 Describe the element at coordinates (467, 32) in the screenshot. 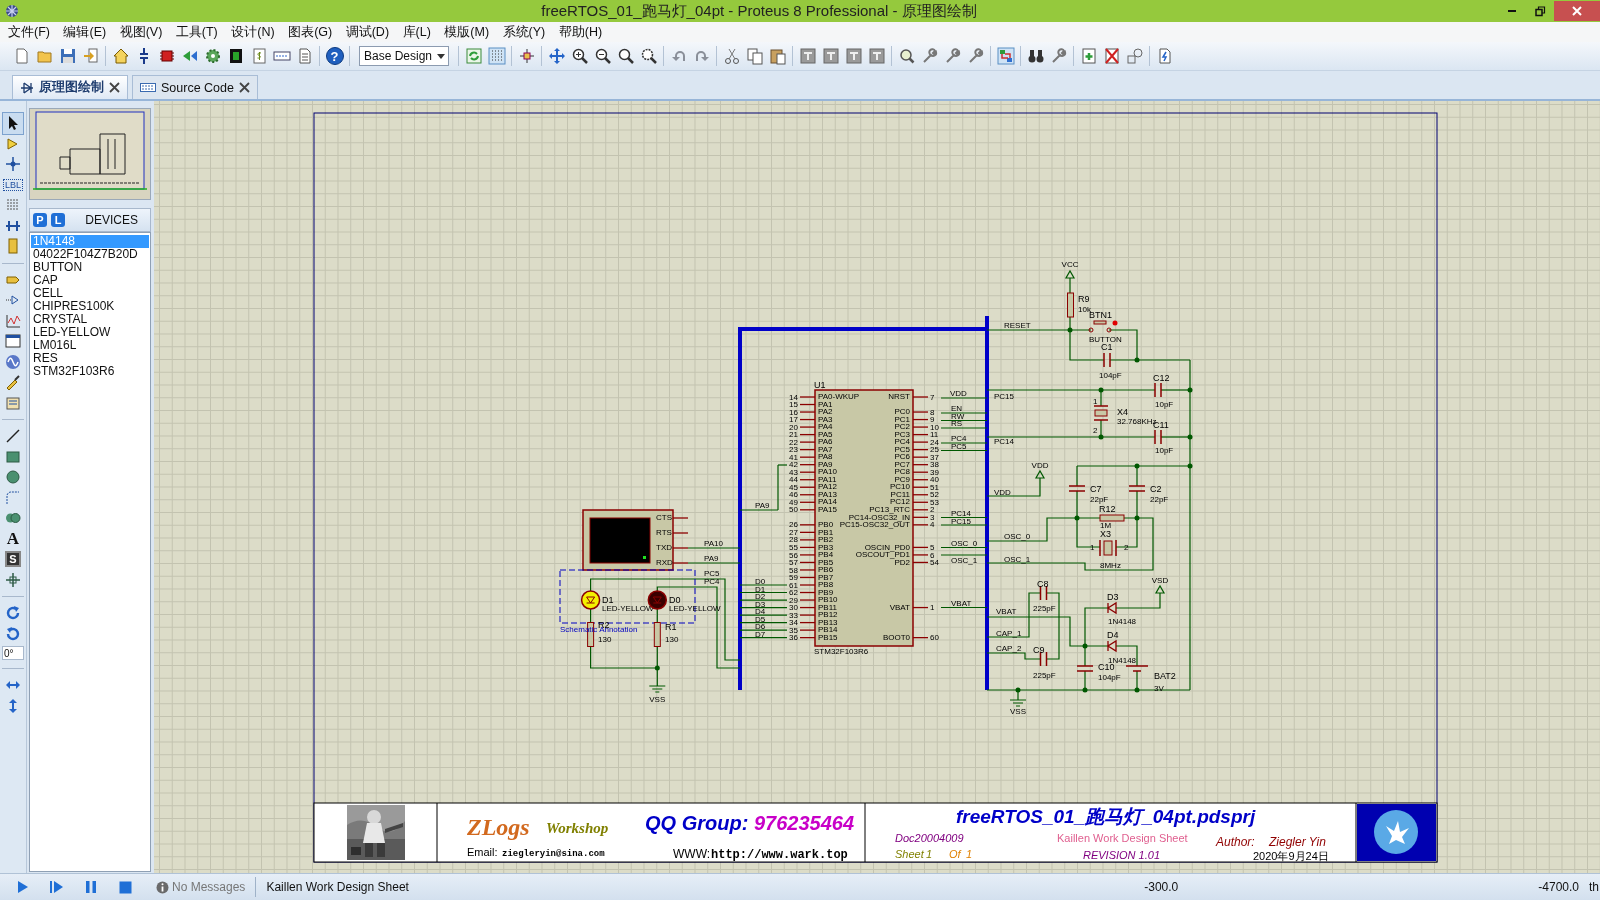

I see `menu-item: 模版(M)` at that location.